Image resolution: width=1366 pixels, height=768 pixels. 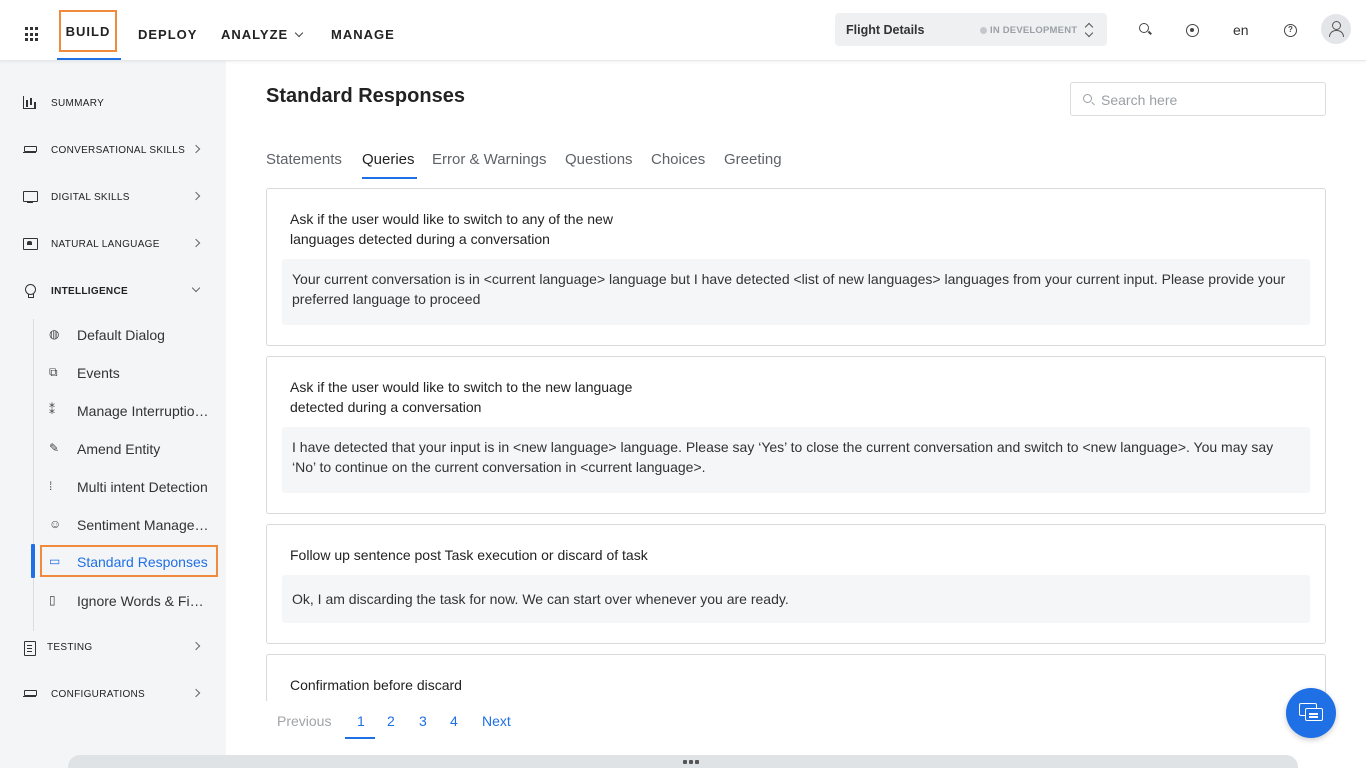 I want to click on bot-name: Flight Details, so click(x=885, y=30).